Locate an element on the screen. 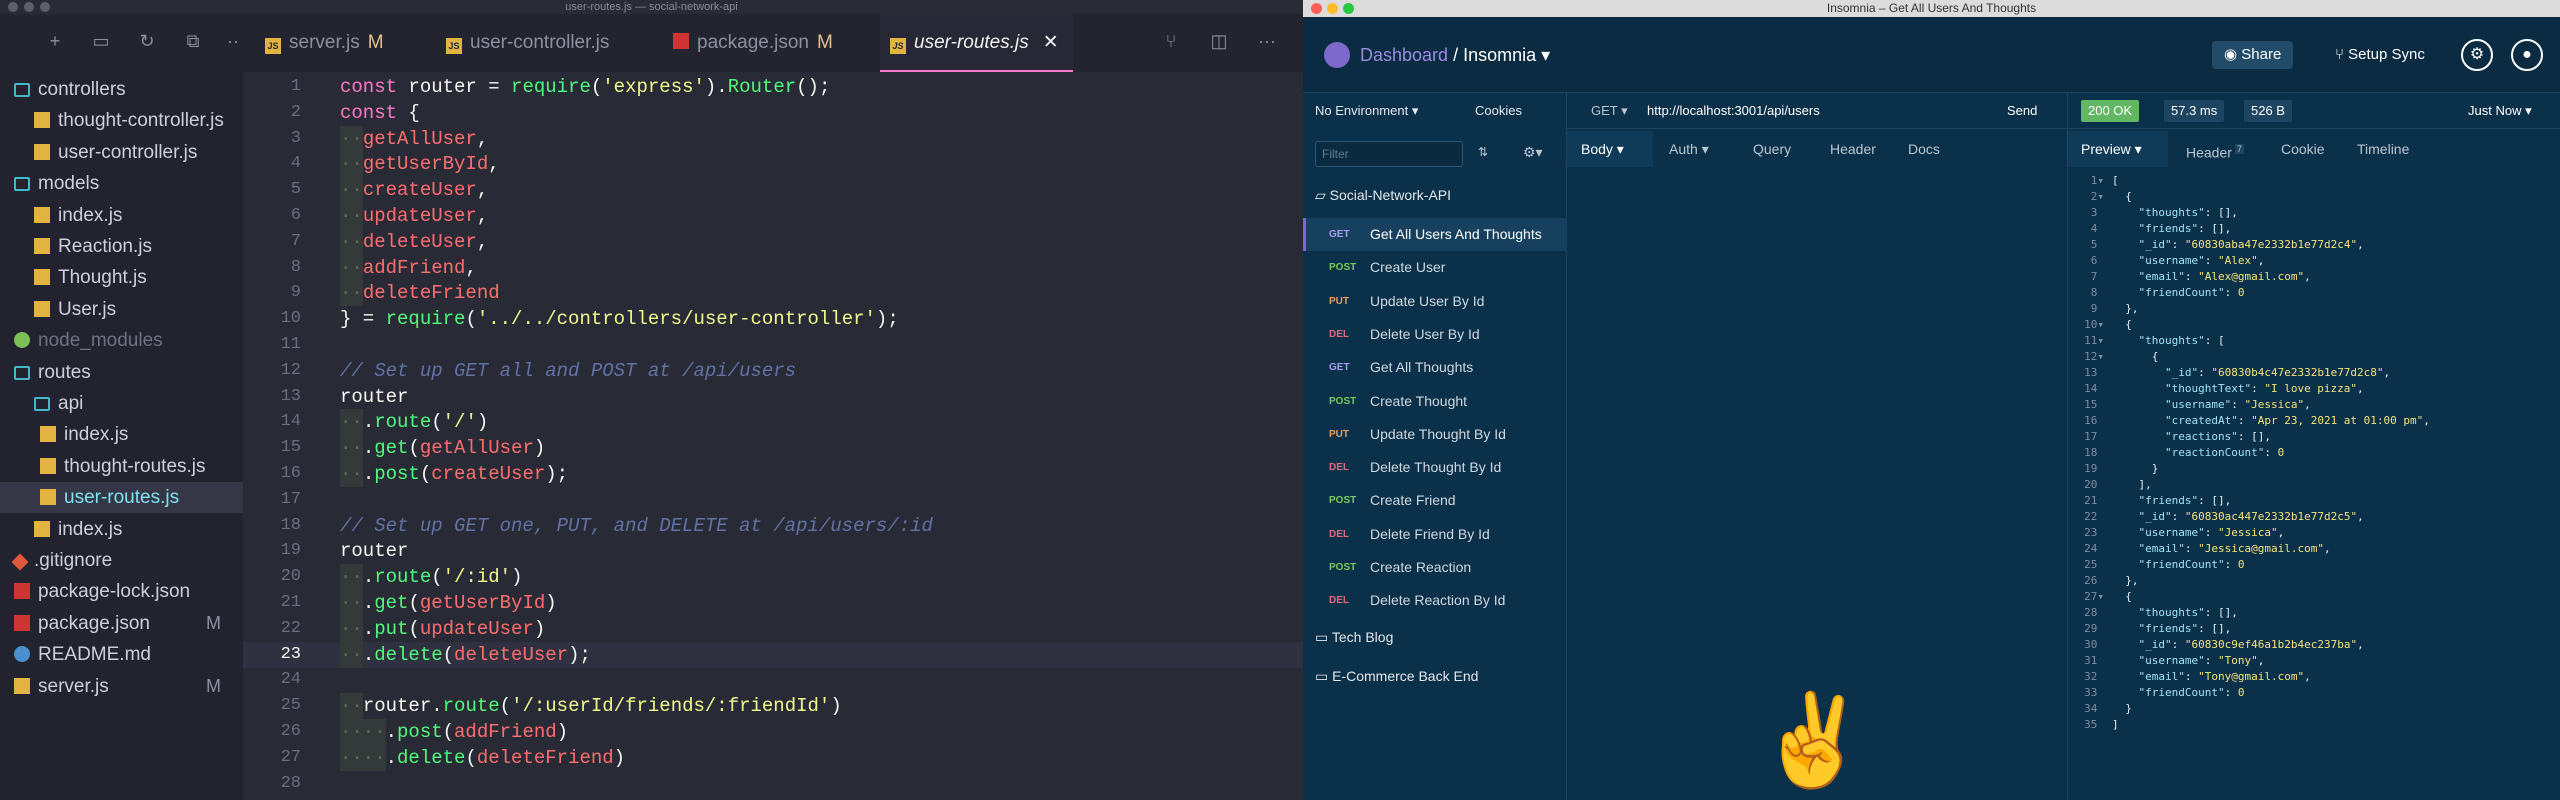 The height and width of the screenshot is (800, 2560). code-line: 24 is located at coordinates (773, 680).